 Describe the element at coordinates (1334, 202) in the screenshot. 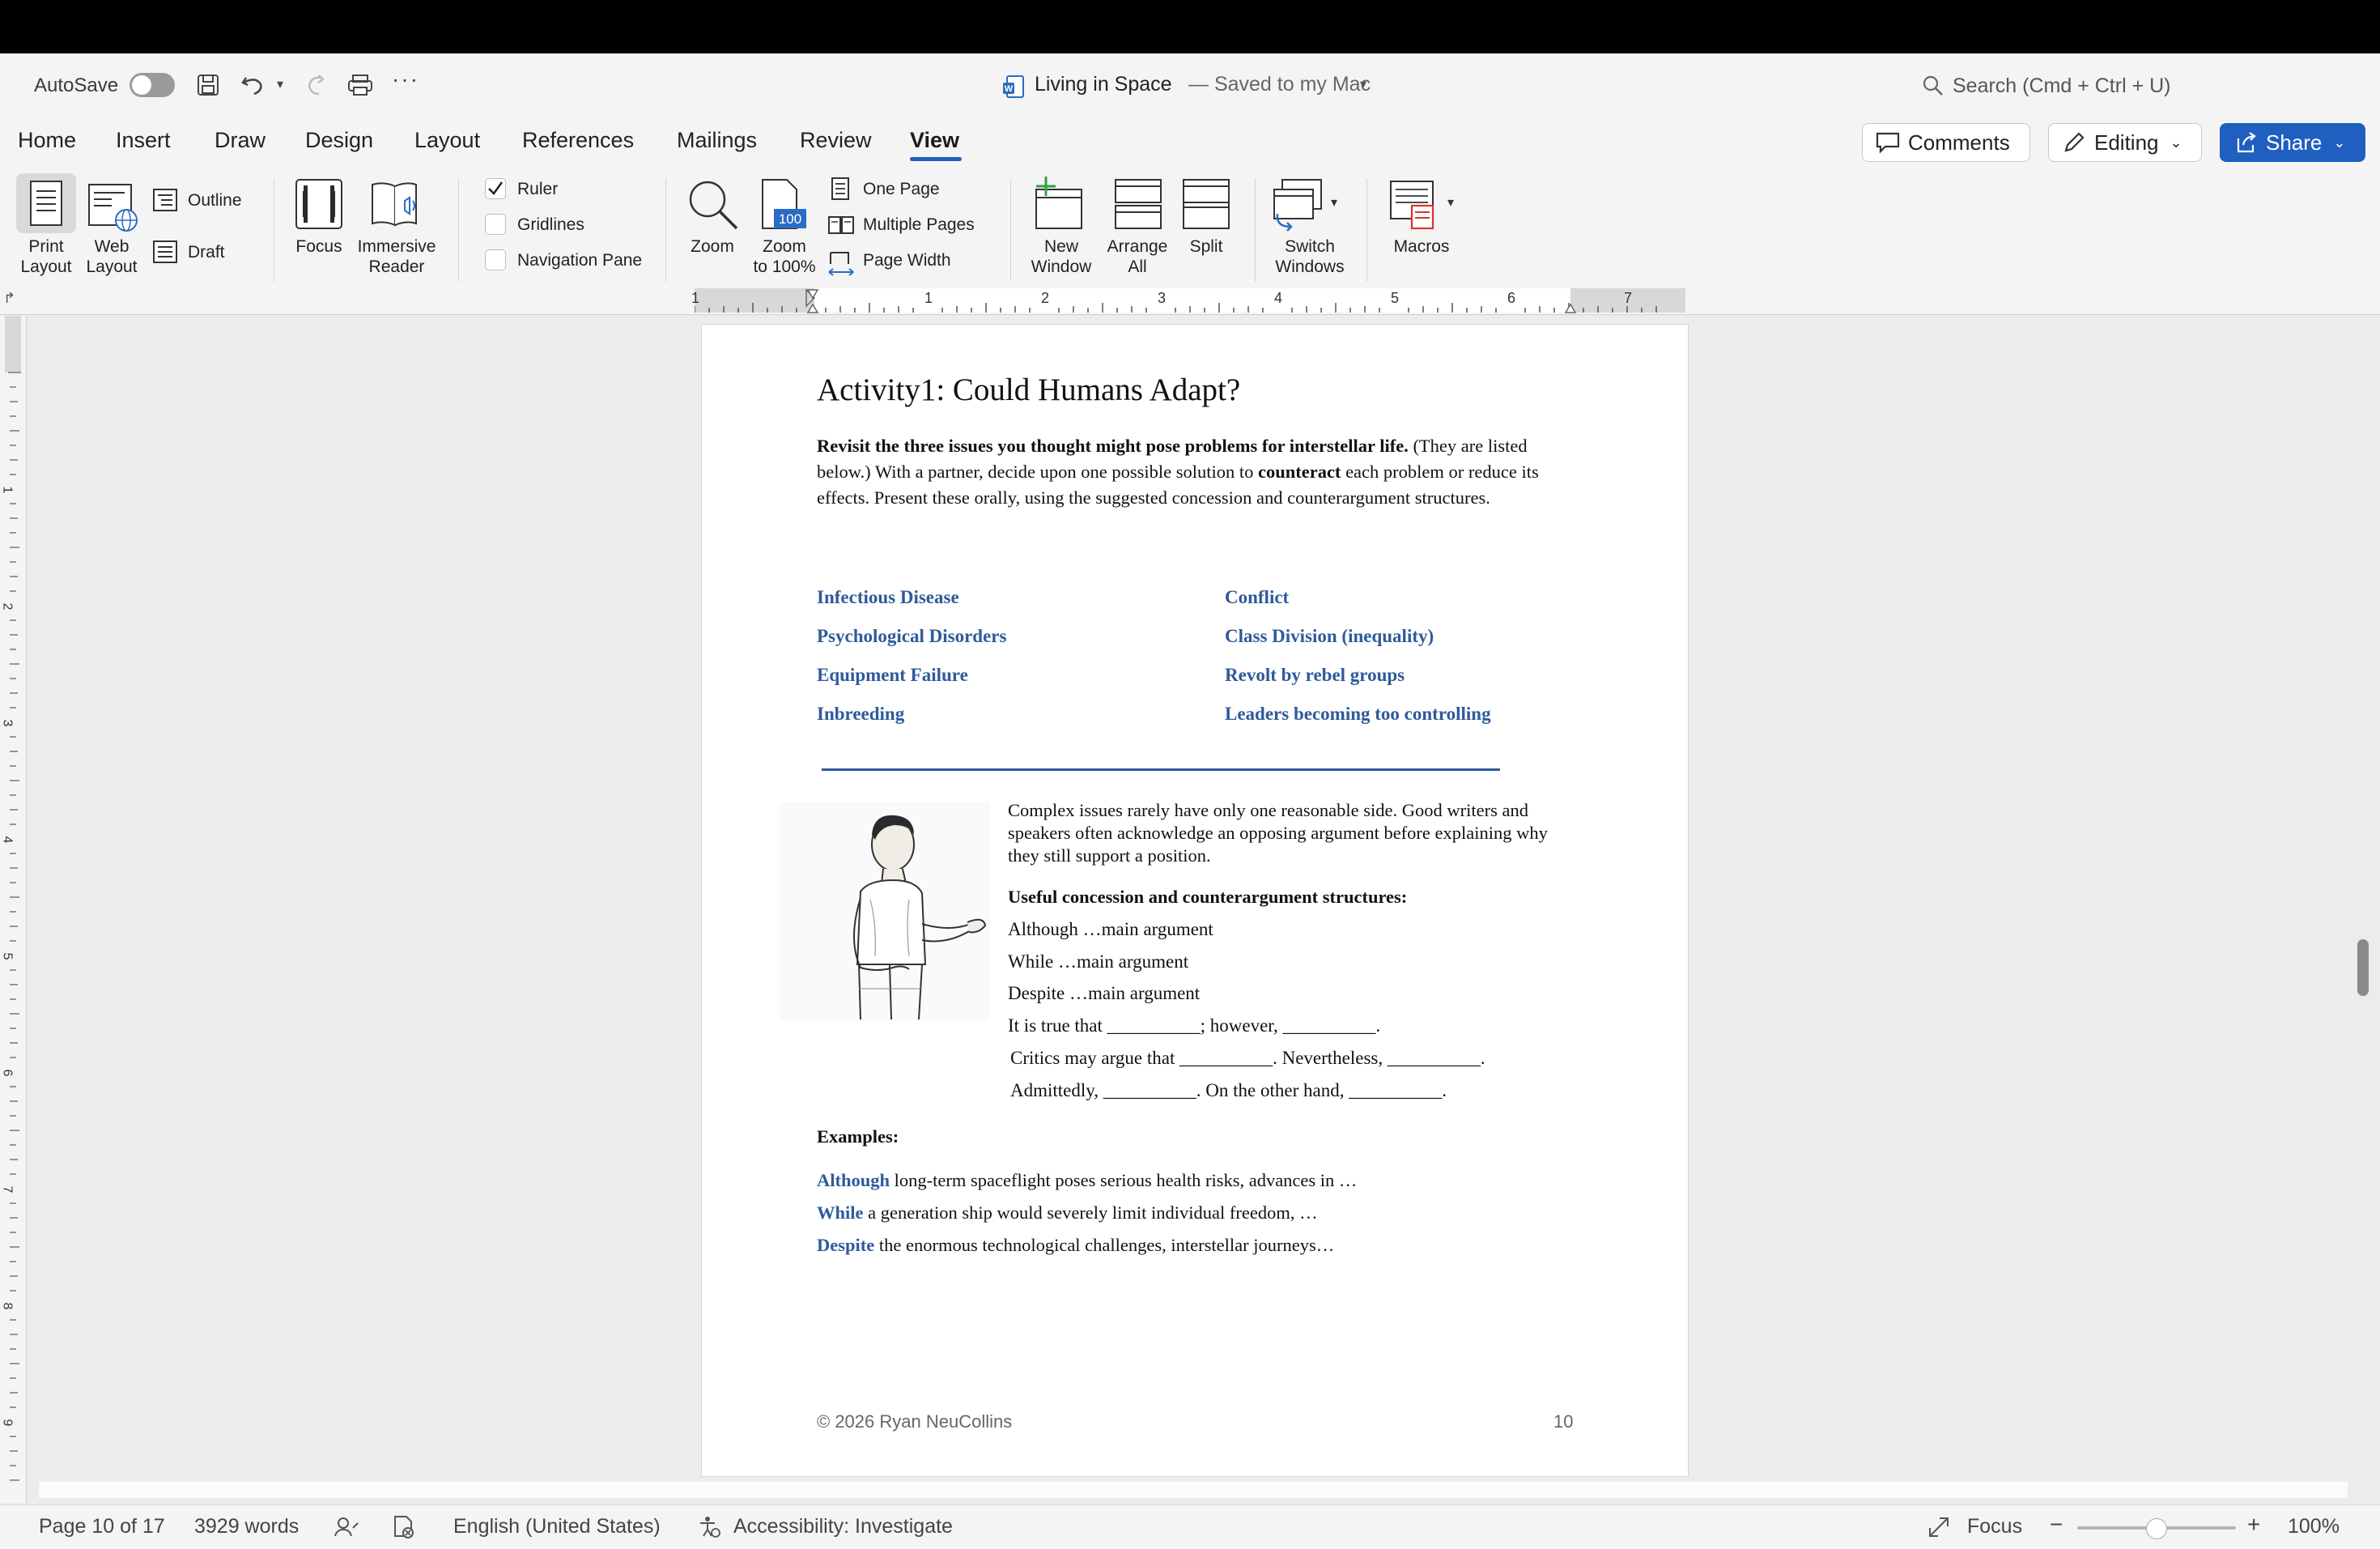

I see `switch-windows-chevron-icon: ▾` at that location.